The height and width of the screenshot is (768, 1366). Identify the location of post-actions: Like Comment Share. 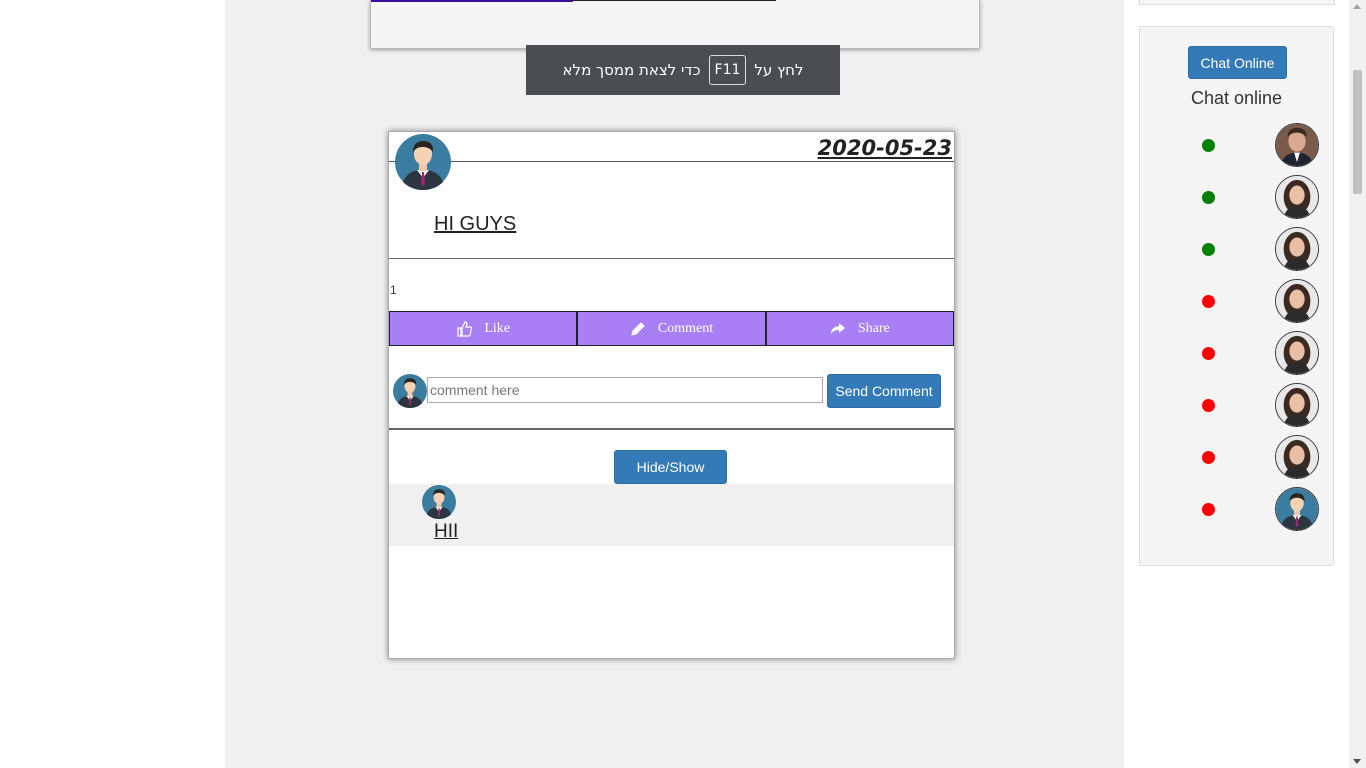
(671, 328).